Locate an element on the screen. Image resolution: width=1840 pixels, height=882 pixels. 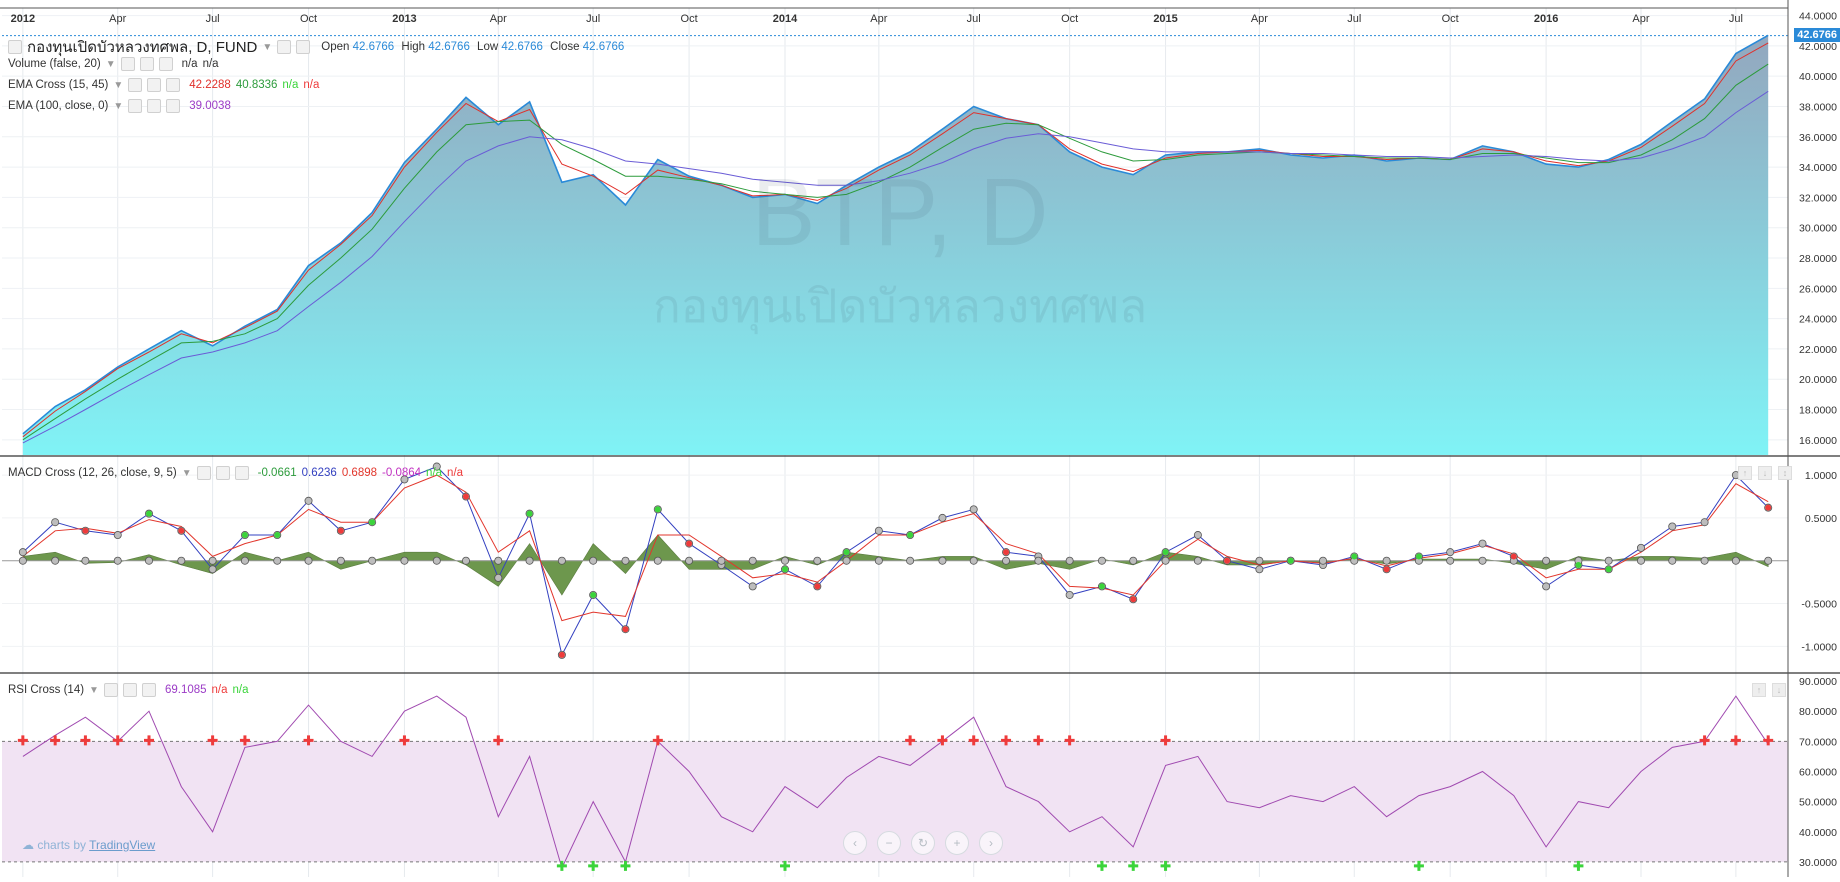
volume-value-1: n/a is located at coordinates (189, 64).